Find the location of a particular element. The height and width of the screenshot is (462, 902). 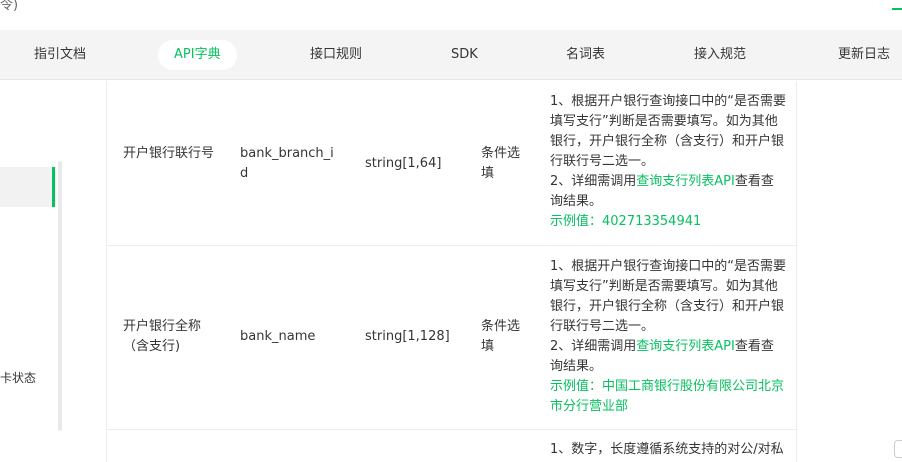

param-name: 开户银行联行号 is located at coordinates (169, 153).